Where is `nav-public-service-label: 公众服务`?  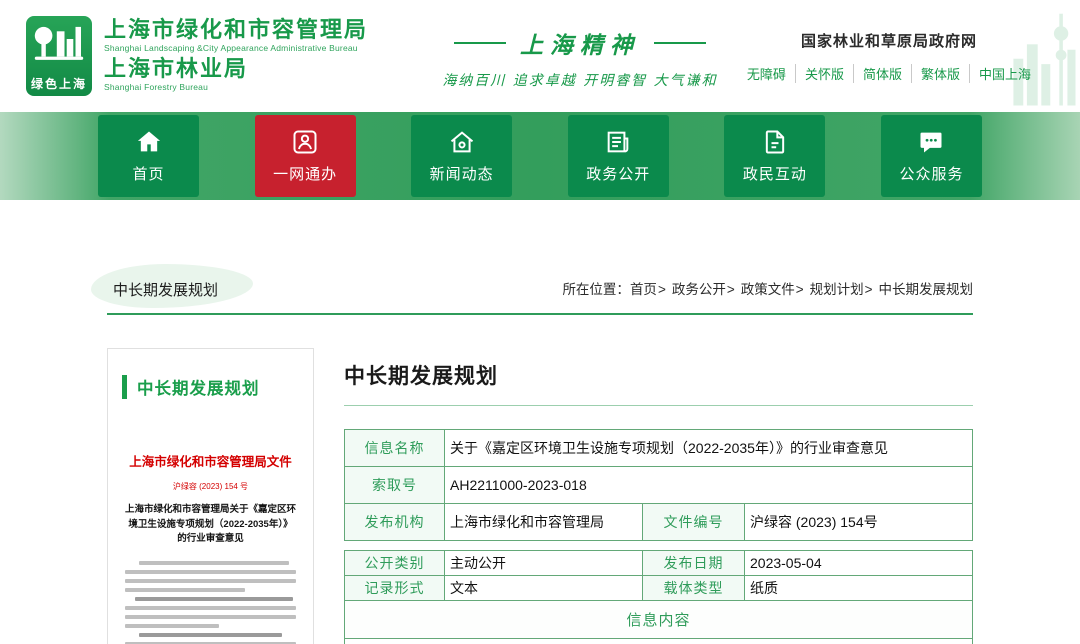 nav-public-service-label: 公众服务 is located at coordinates (931, 174).